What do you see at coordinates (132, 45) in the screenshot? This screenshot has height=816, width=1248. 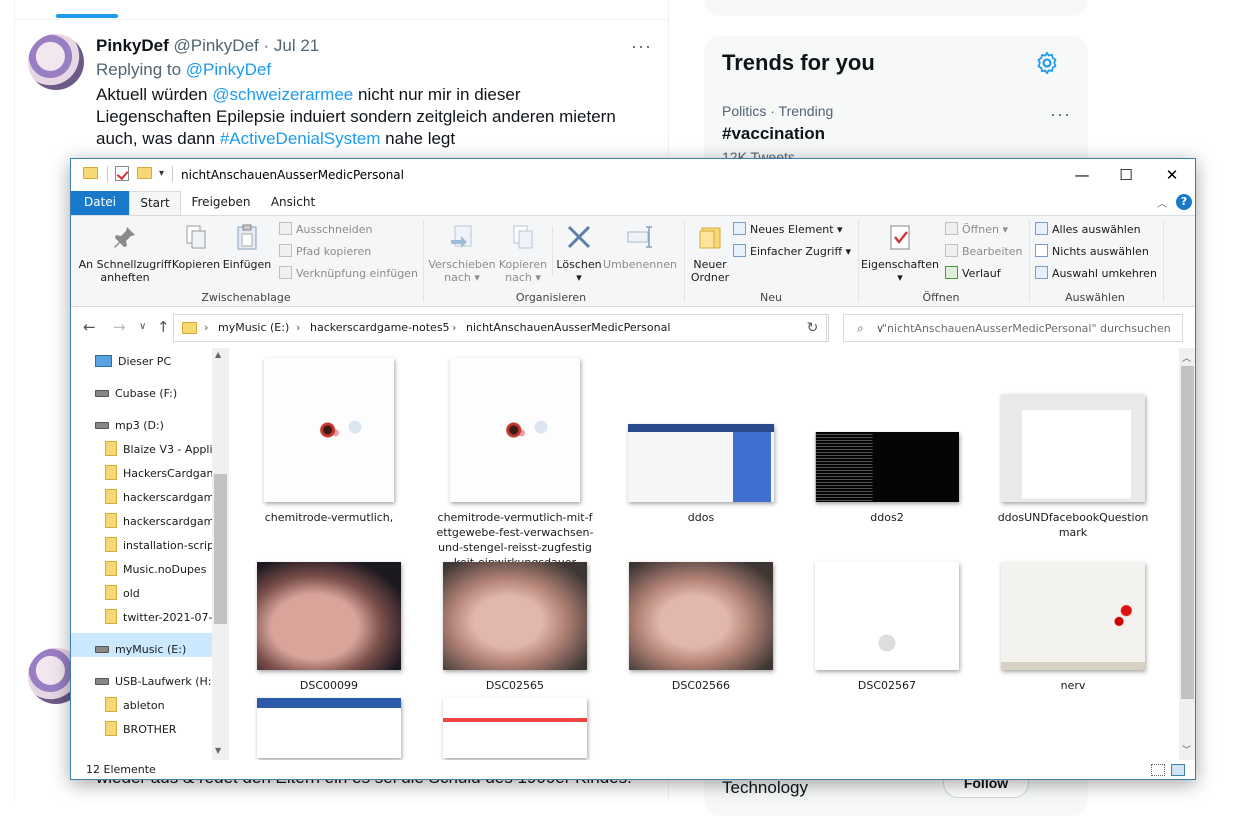 I see `tweet-author: PinkyDef` at bounding box center [132, 45].